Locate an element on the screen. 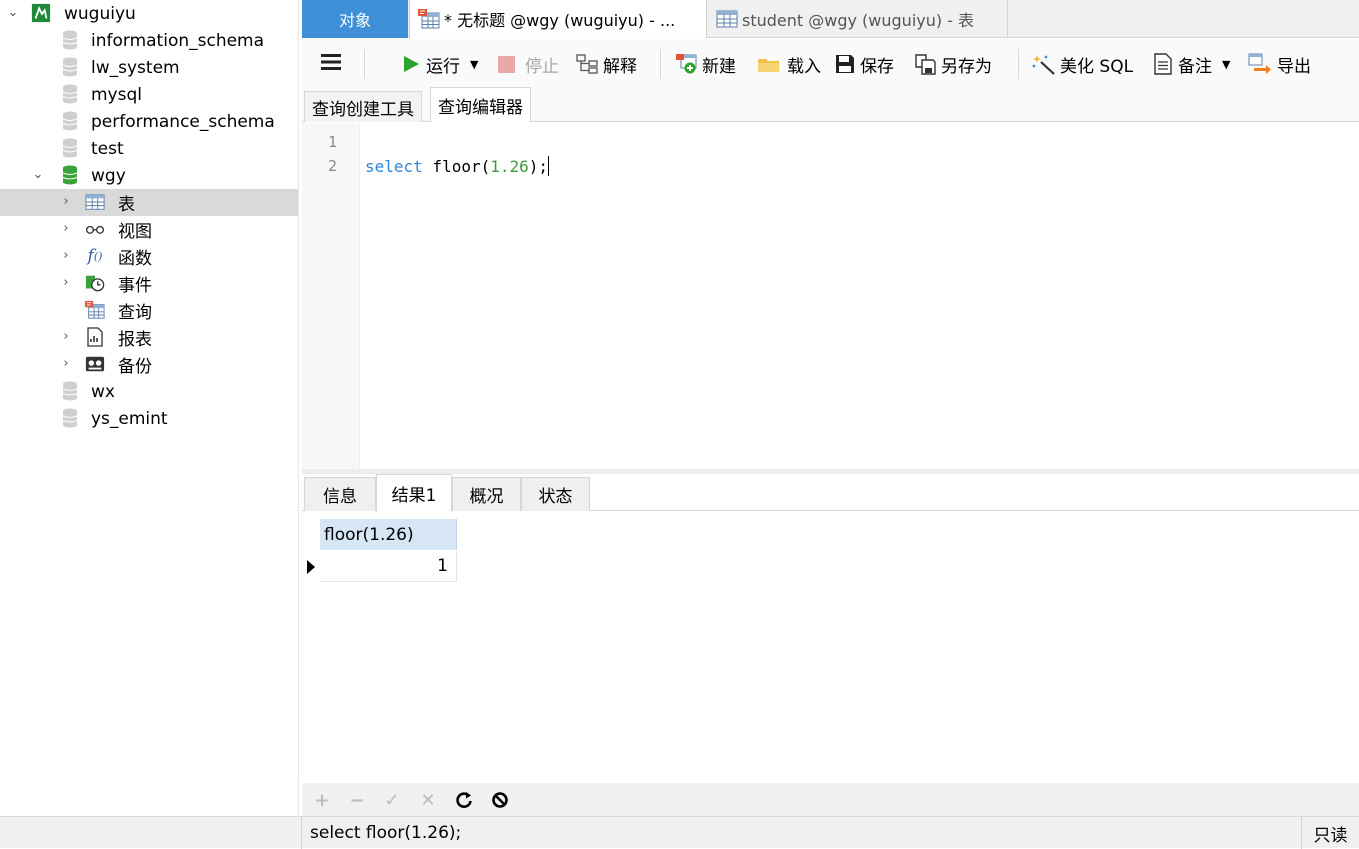  run-button: 运行 ▼ is located at coordinates (440, 64).